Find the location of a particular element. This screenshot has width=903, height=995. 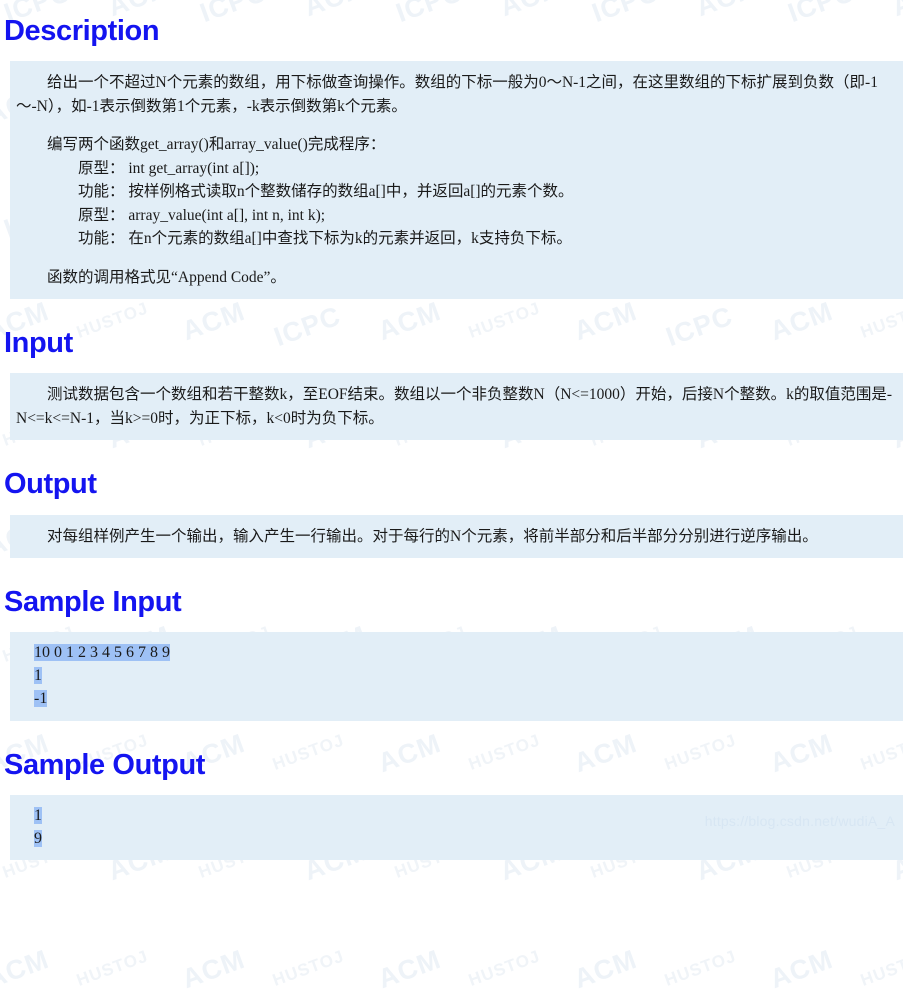

sample-input-text: 10 0 1 2 3 4 5 6 7 8 9 1 -1 is located at coordinates (456, 676).